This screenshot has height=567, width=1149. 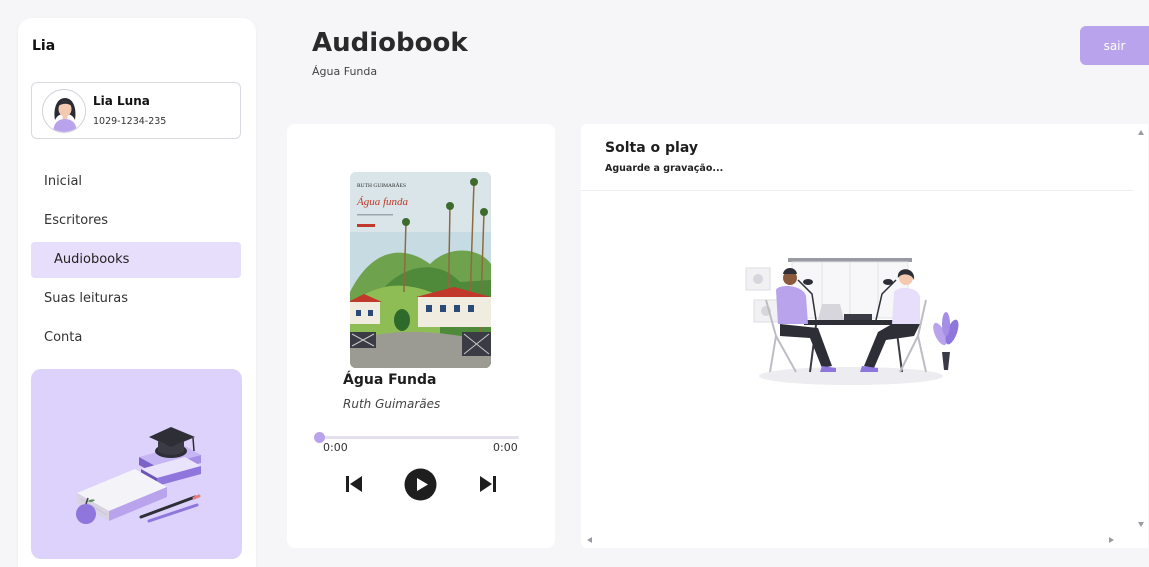 I want to click on scroll-up-icon, so click(x=1141, y=132).